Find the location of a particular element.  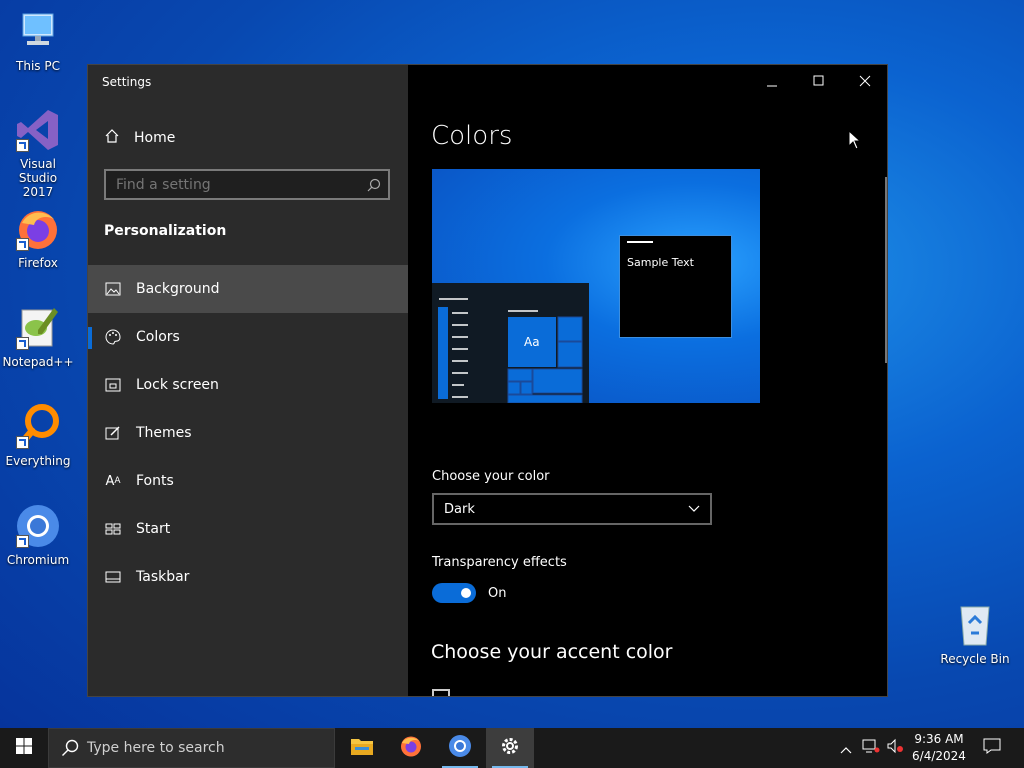

color-preview: Aa Sample Text is located at coordinates (596, 286).